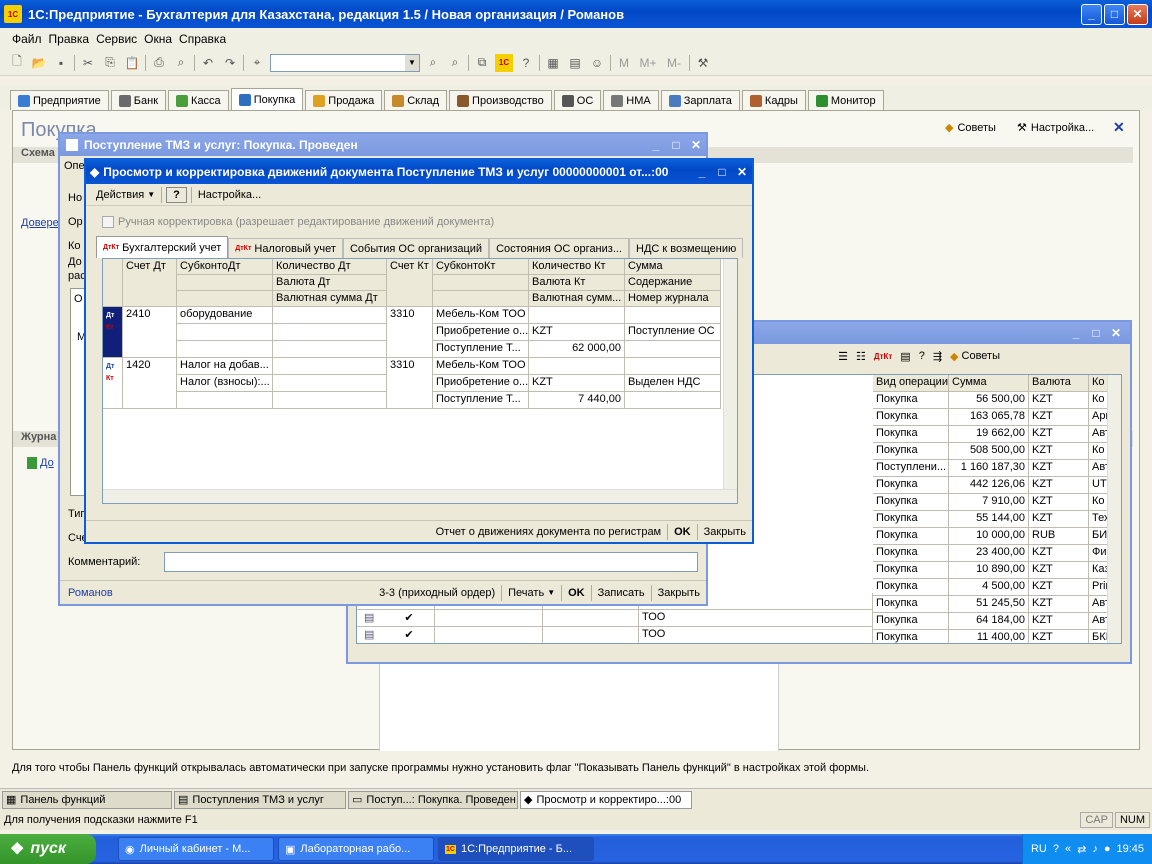  What do you see at coordinates (624, 63) in the screenshot?
I see `memory-m-icon: M` at bounding box center [624, 63].